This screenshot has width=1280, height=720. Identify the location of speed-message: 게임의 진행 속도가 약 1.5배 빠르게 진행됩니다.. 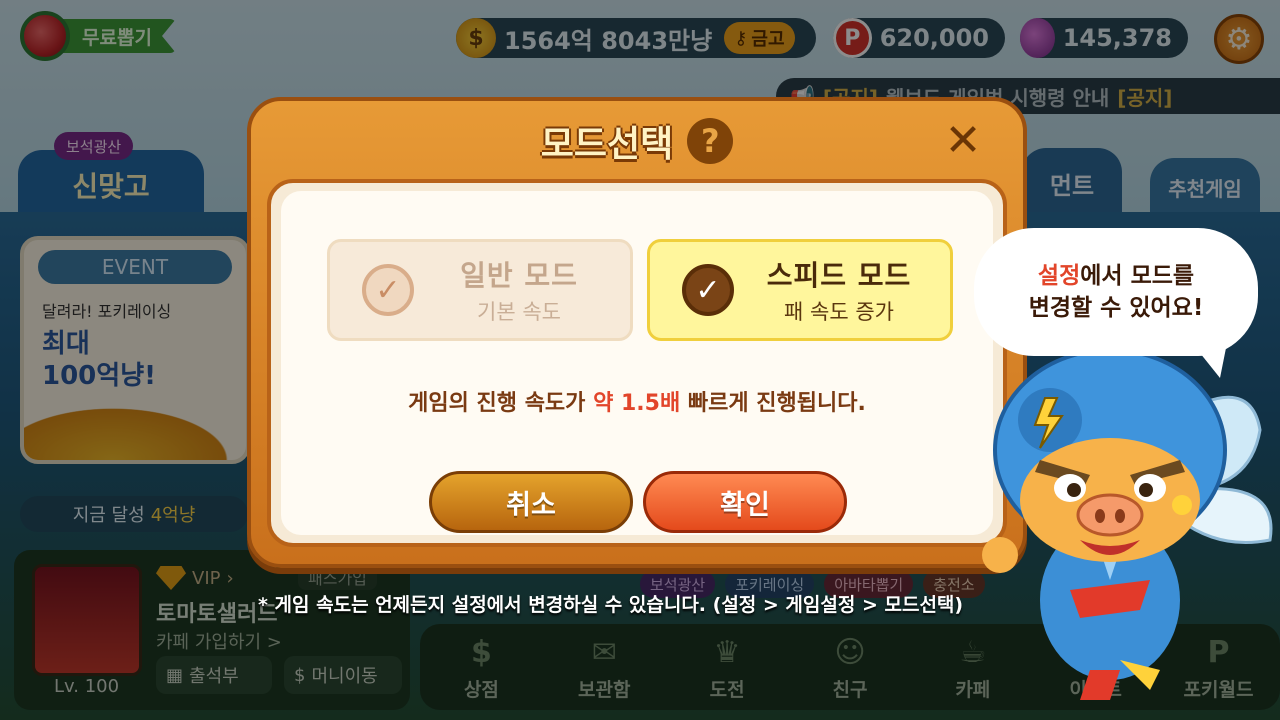
(637, 401).